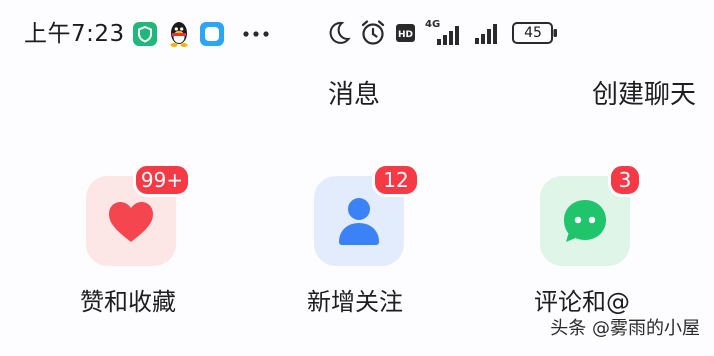 The image size is (714, 356). I want to click on watermark: 头条 @雾雨的小屋, so click(625, 328).